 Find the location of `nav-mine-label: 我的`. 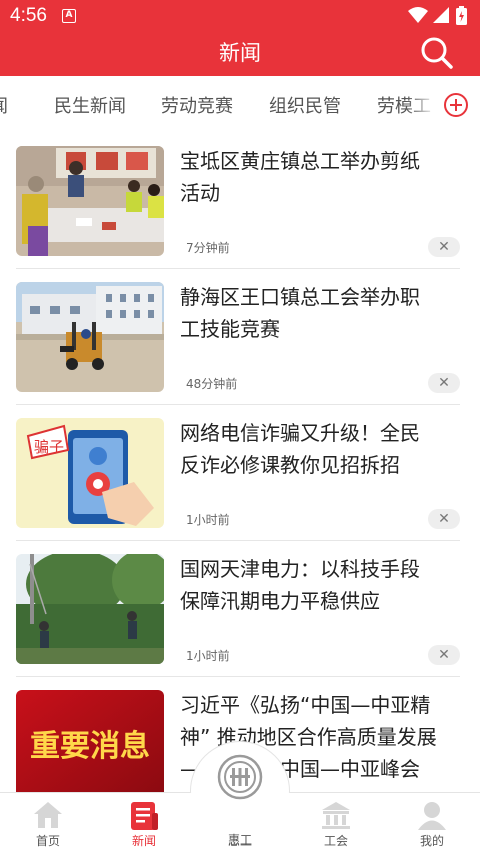

nav-mine-label: 我的 is located at coordinates (431, 841).